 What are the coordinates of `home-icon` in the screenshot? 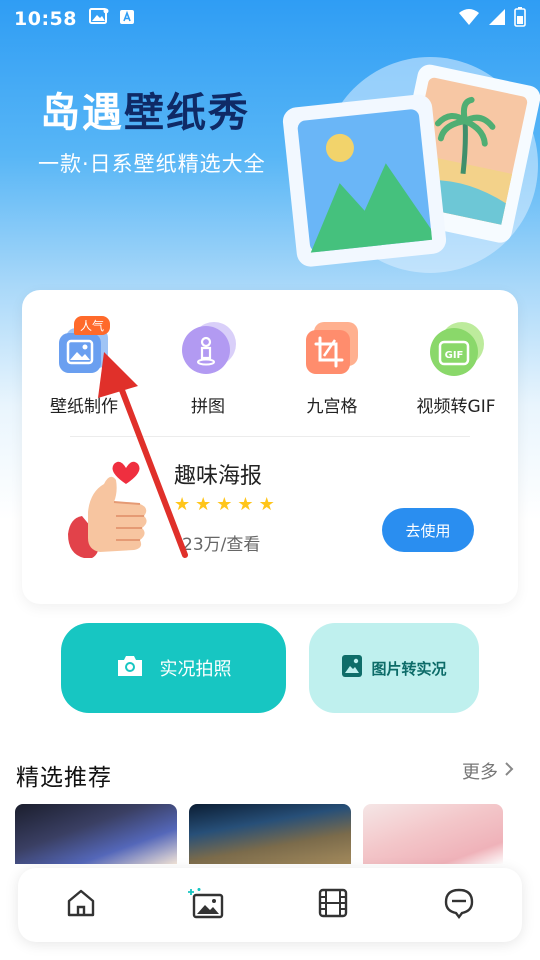 It's located at (81, 905).